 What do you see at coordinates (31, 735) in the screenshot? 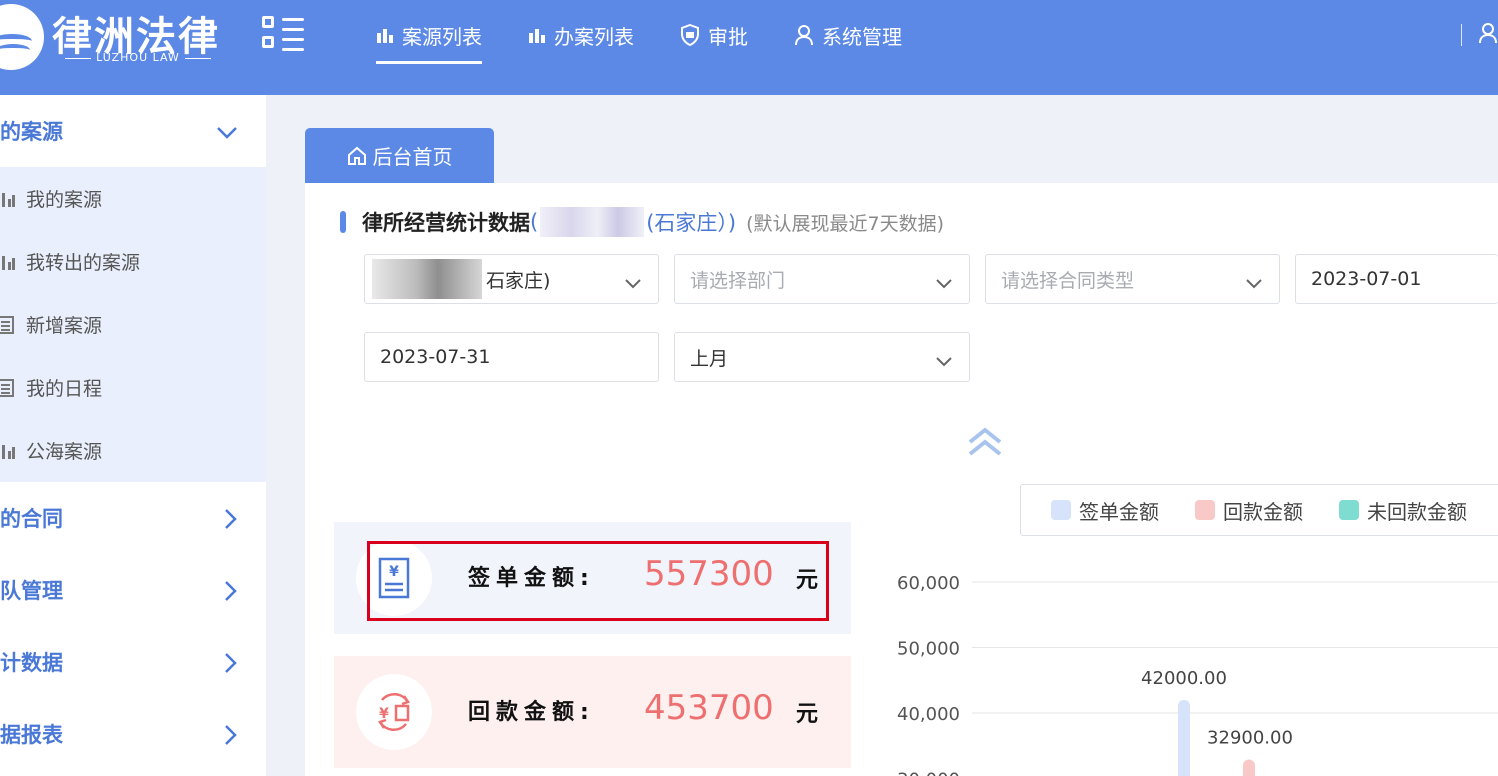
I see `sidebar-group-label: 数据报表` at bounding box center [31, 735].